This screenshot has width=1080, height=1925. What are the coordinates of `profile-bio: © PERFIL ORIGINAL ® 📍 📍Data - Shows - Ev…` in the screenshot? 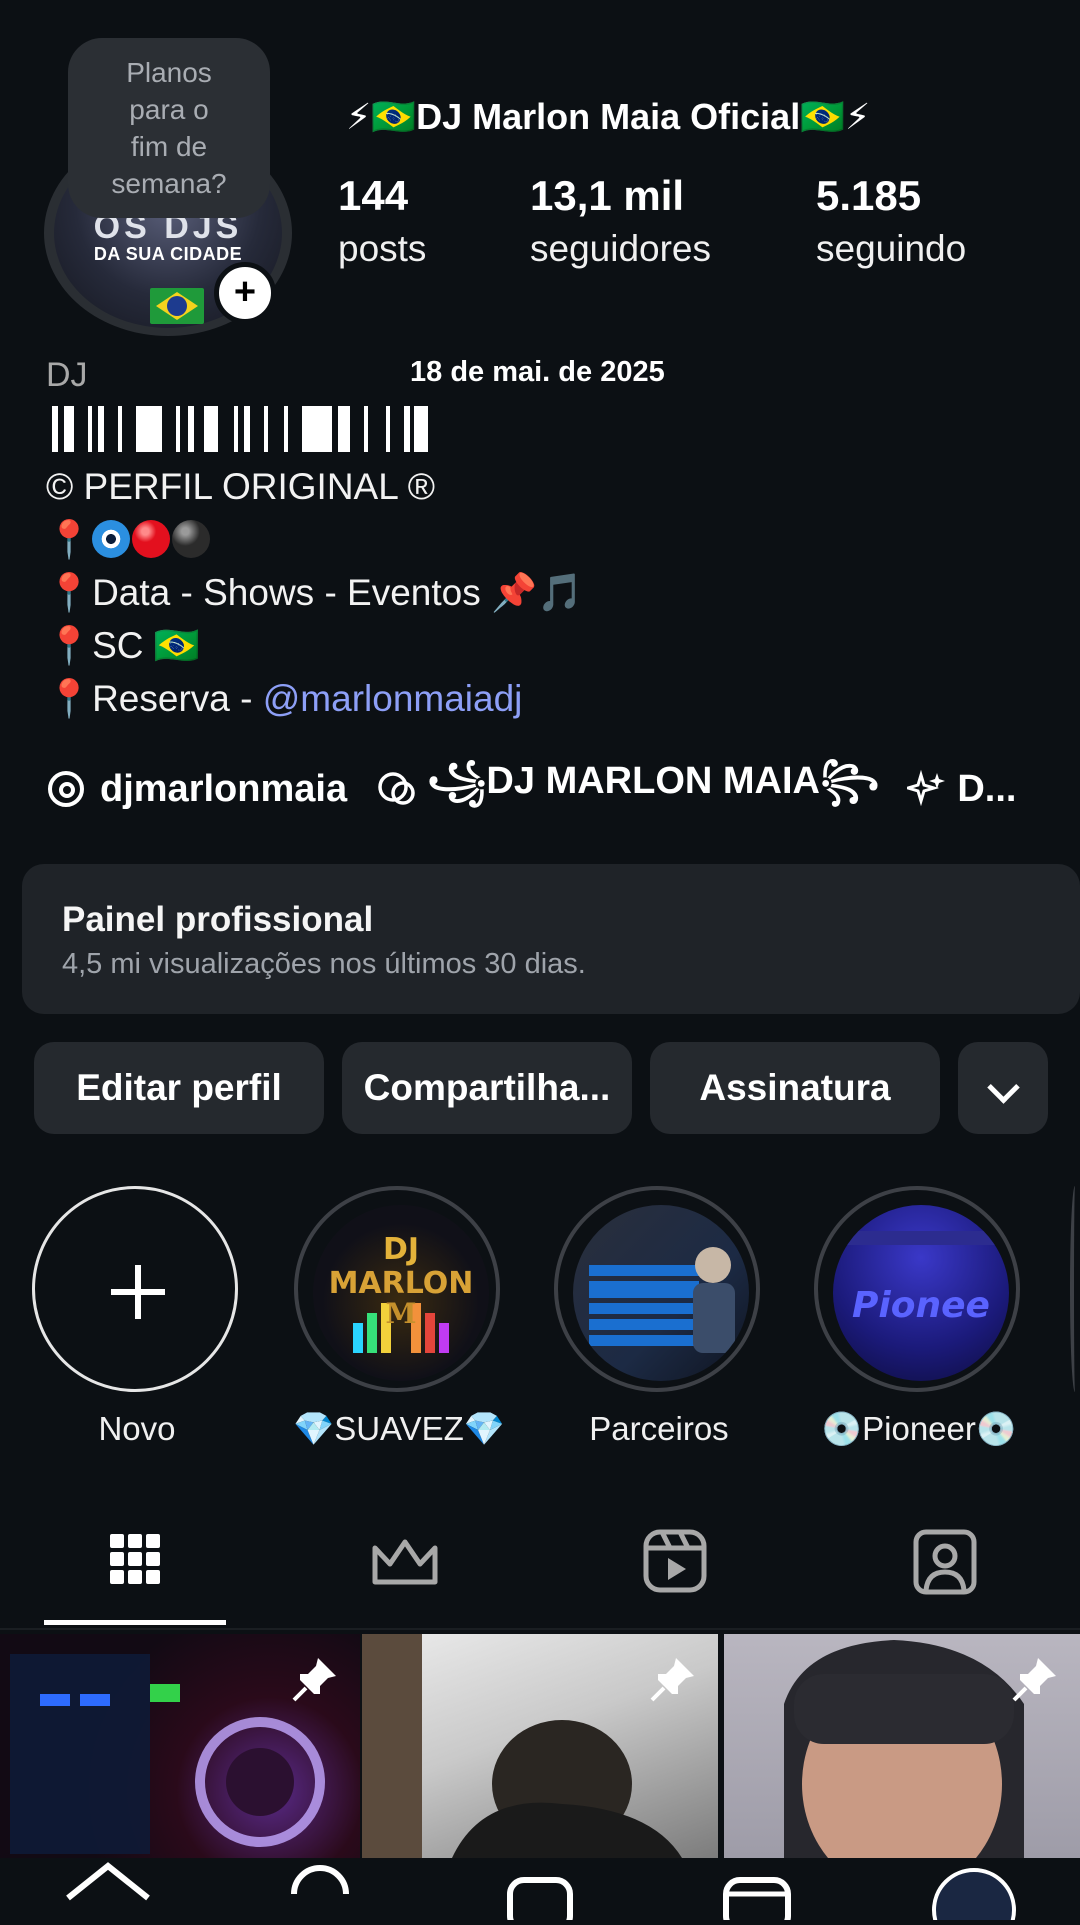 It's located at (314, 592).